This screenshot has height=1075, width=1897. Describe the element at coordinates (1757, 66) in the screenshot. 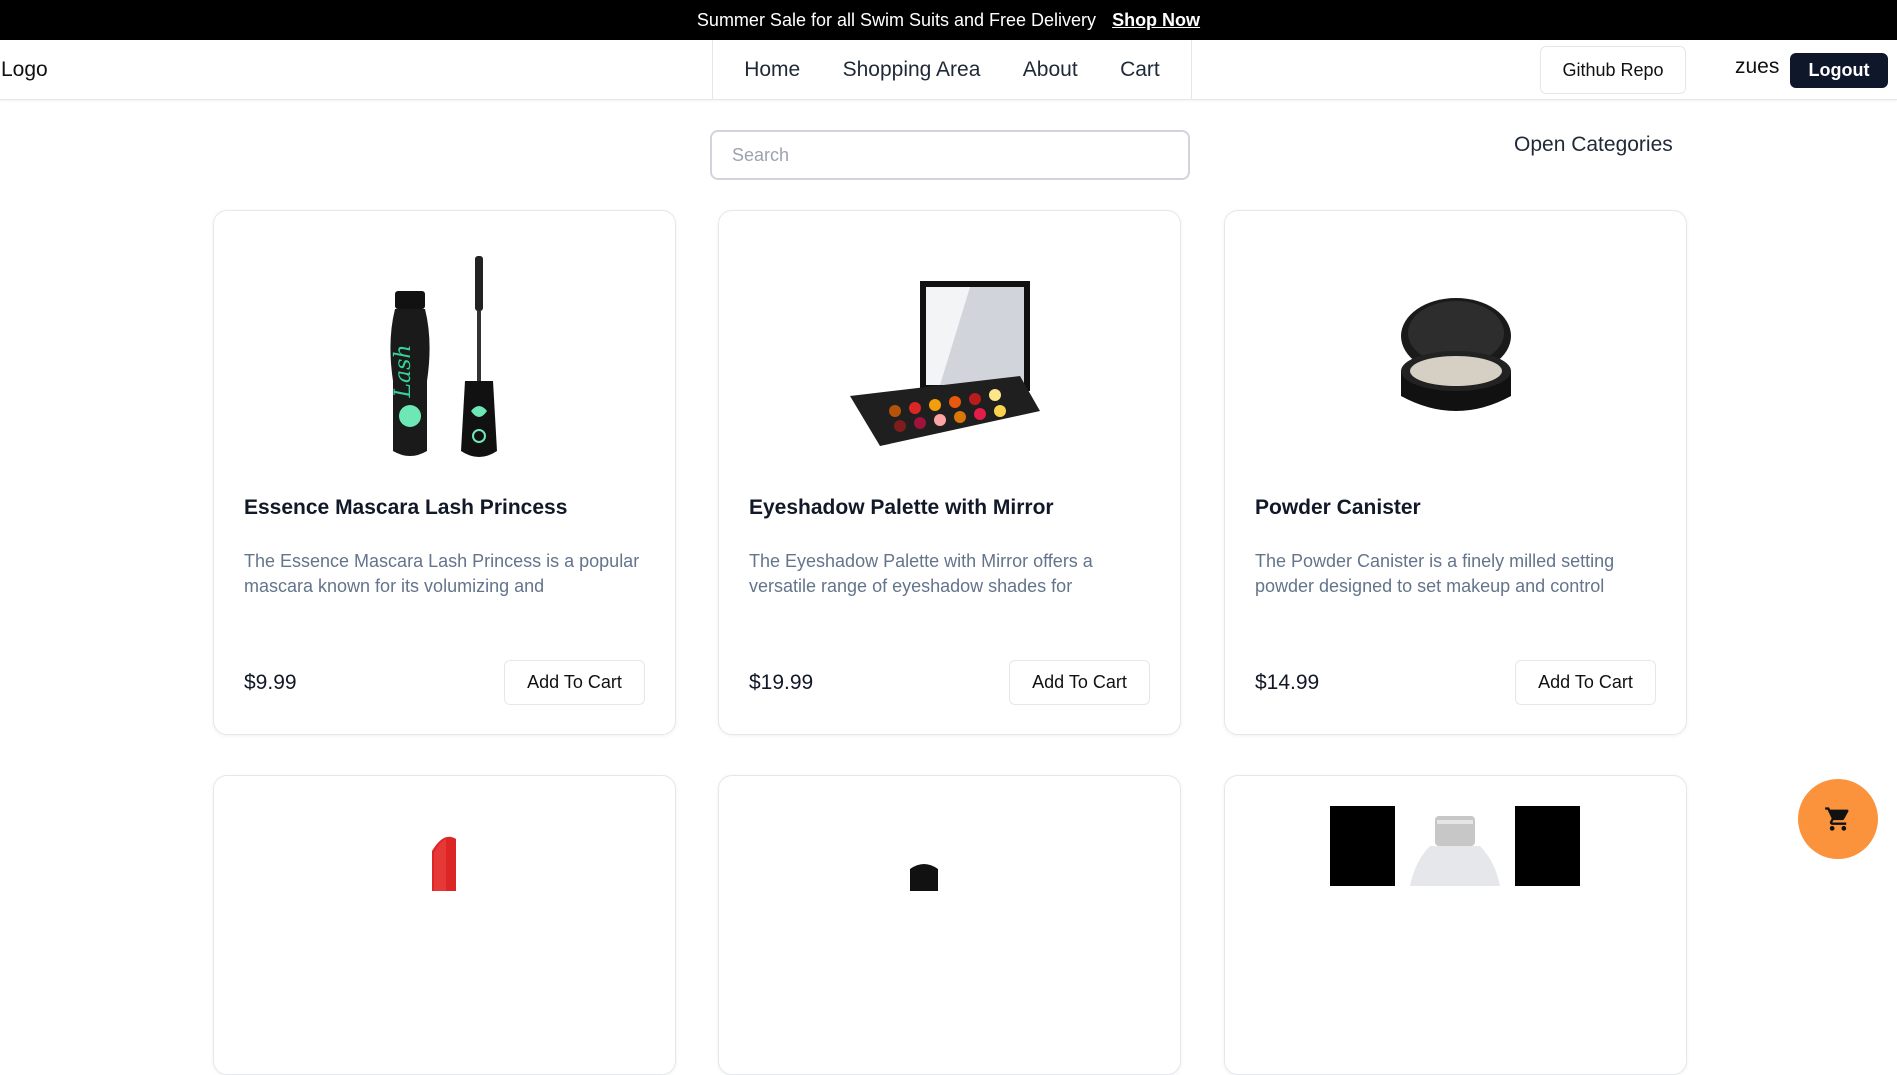

I see `username: zues` at that location.